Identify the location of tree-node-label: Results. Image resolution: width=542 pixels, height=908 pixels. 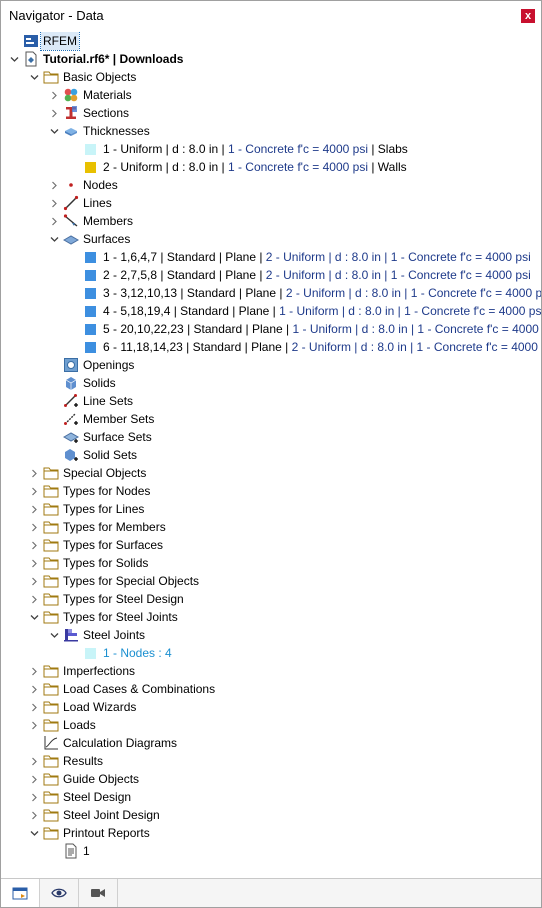
(83, 761).